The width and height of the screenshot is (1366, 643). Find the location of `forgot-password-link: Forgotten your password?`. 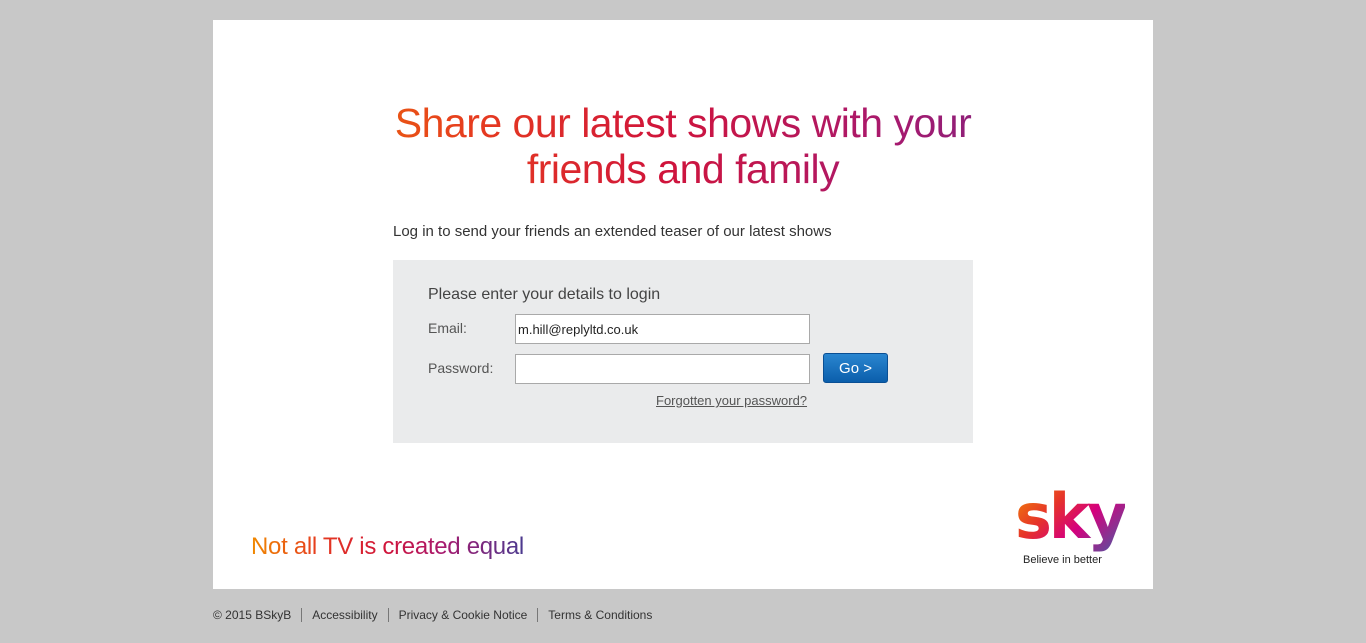

forgot-password-link: Forgotten your password? is located at coordinates (731, 400).